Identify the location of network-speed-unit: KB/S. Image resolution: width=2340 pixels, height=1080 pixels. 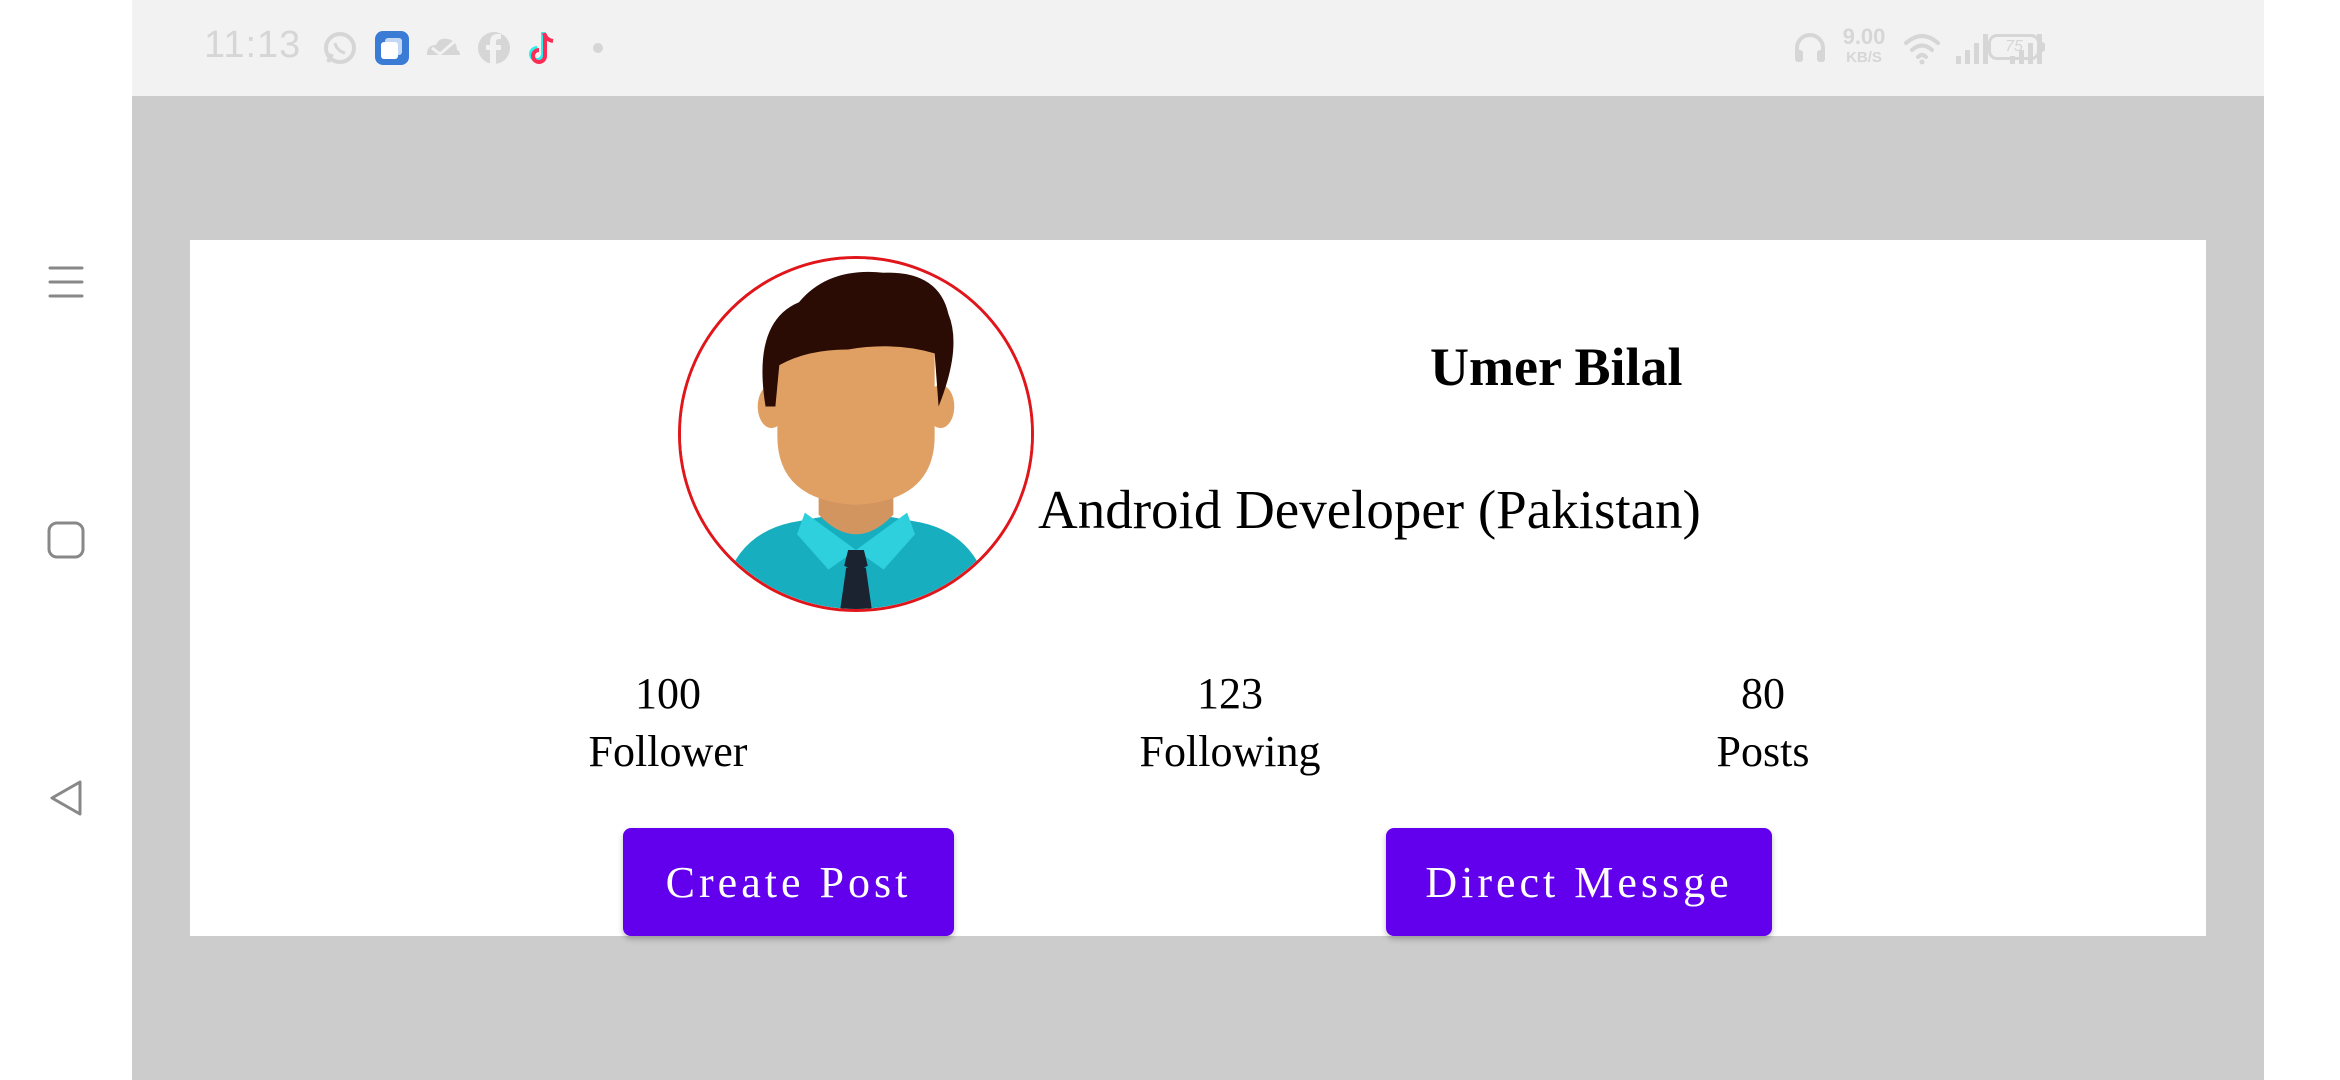
(1864, 57).